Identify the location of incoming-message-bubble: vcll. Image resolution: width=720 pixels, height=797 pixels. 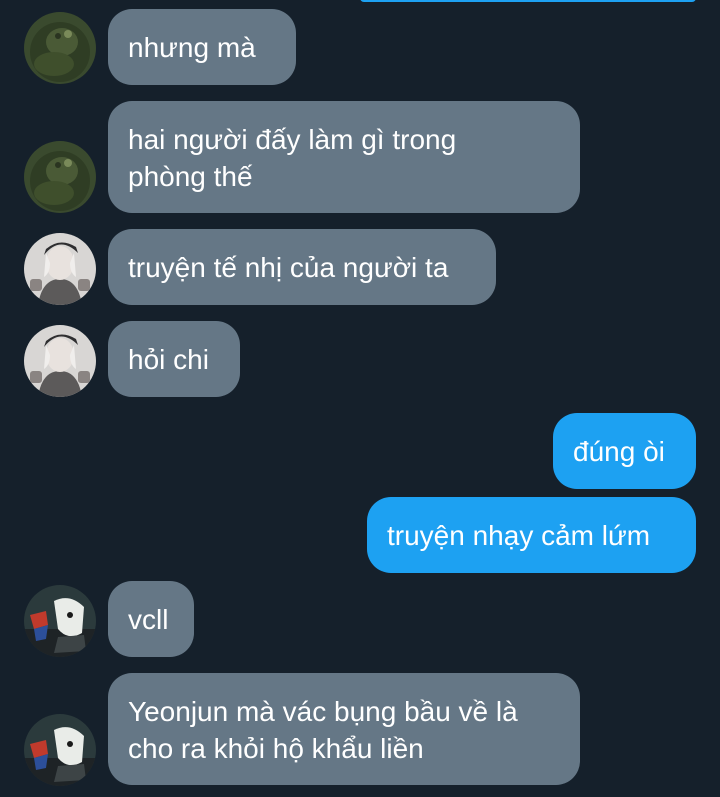
(151, 619).